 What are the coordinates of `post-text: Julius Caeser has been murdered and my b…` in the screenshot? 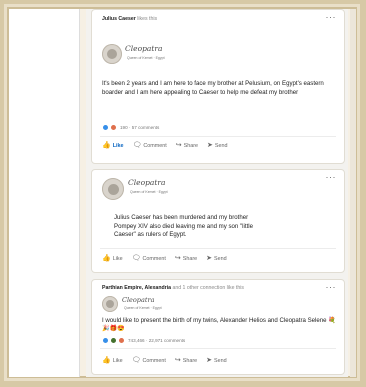 It's located at (184, 226).